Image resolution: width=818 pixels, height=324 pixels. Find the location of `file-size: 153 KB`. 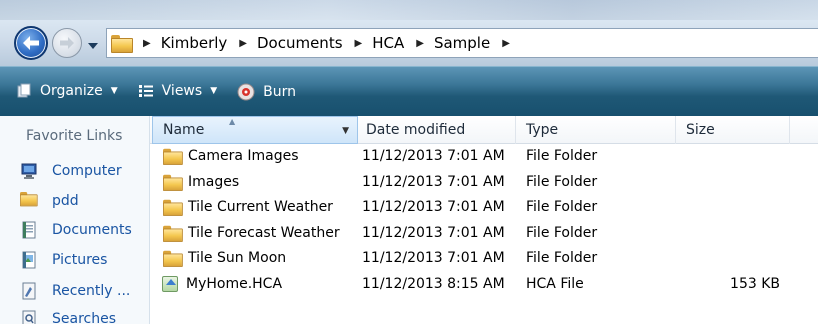

file-size: 153 KB is located at coordinates (755, 283).